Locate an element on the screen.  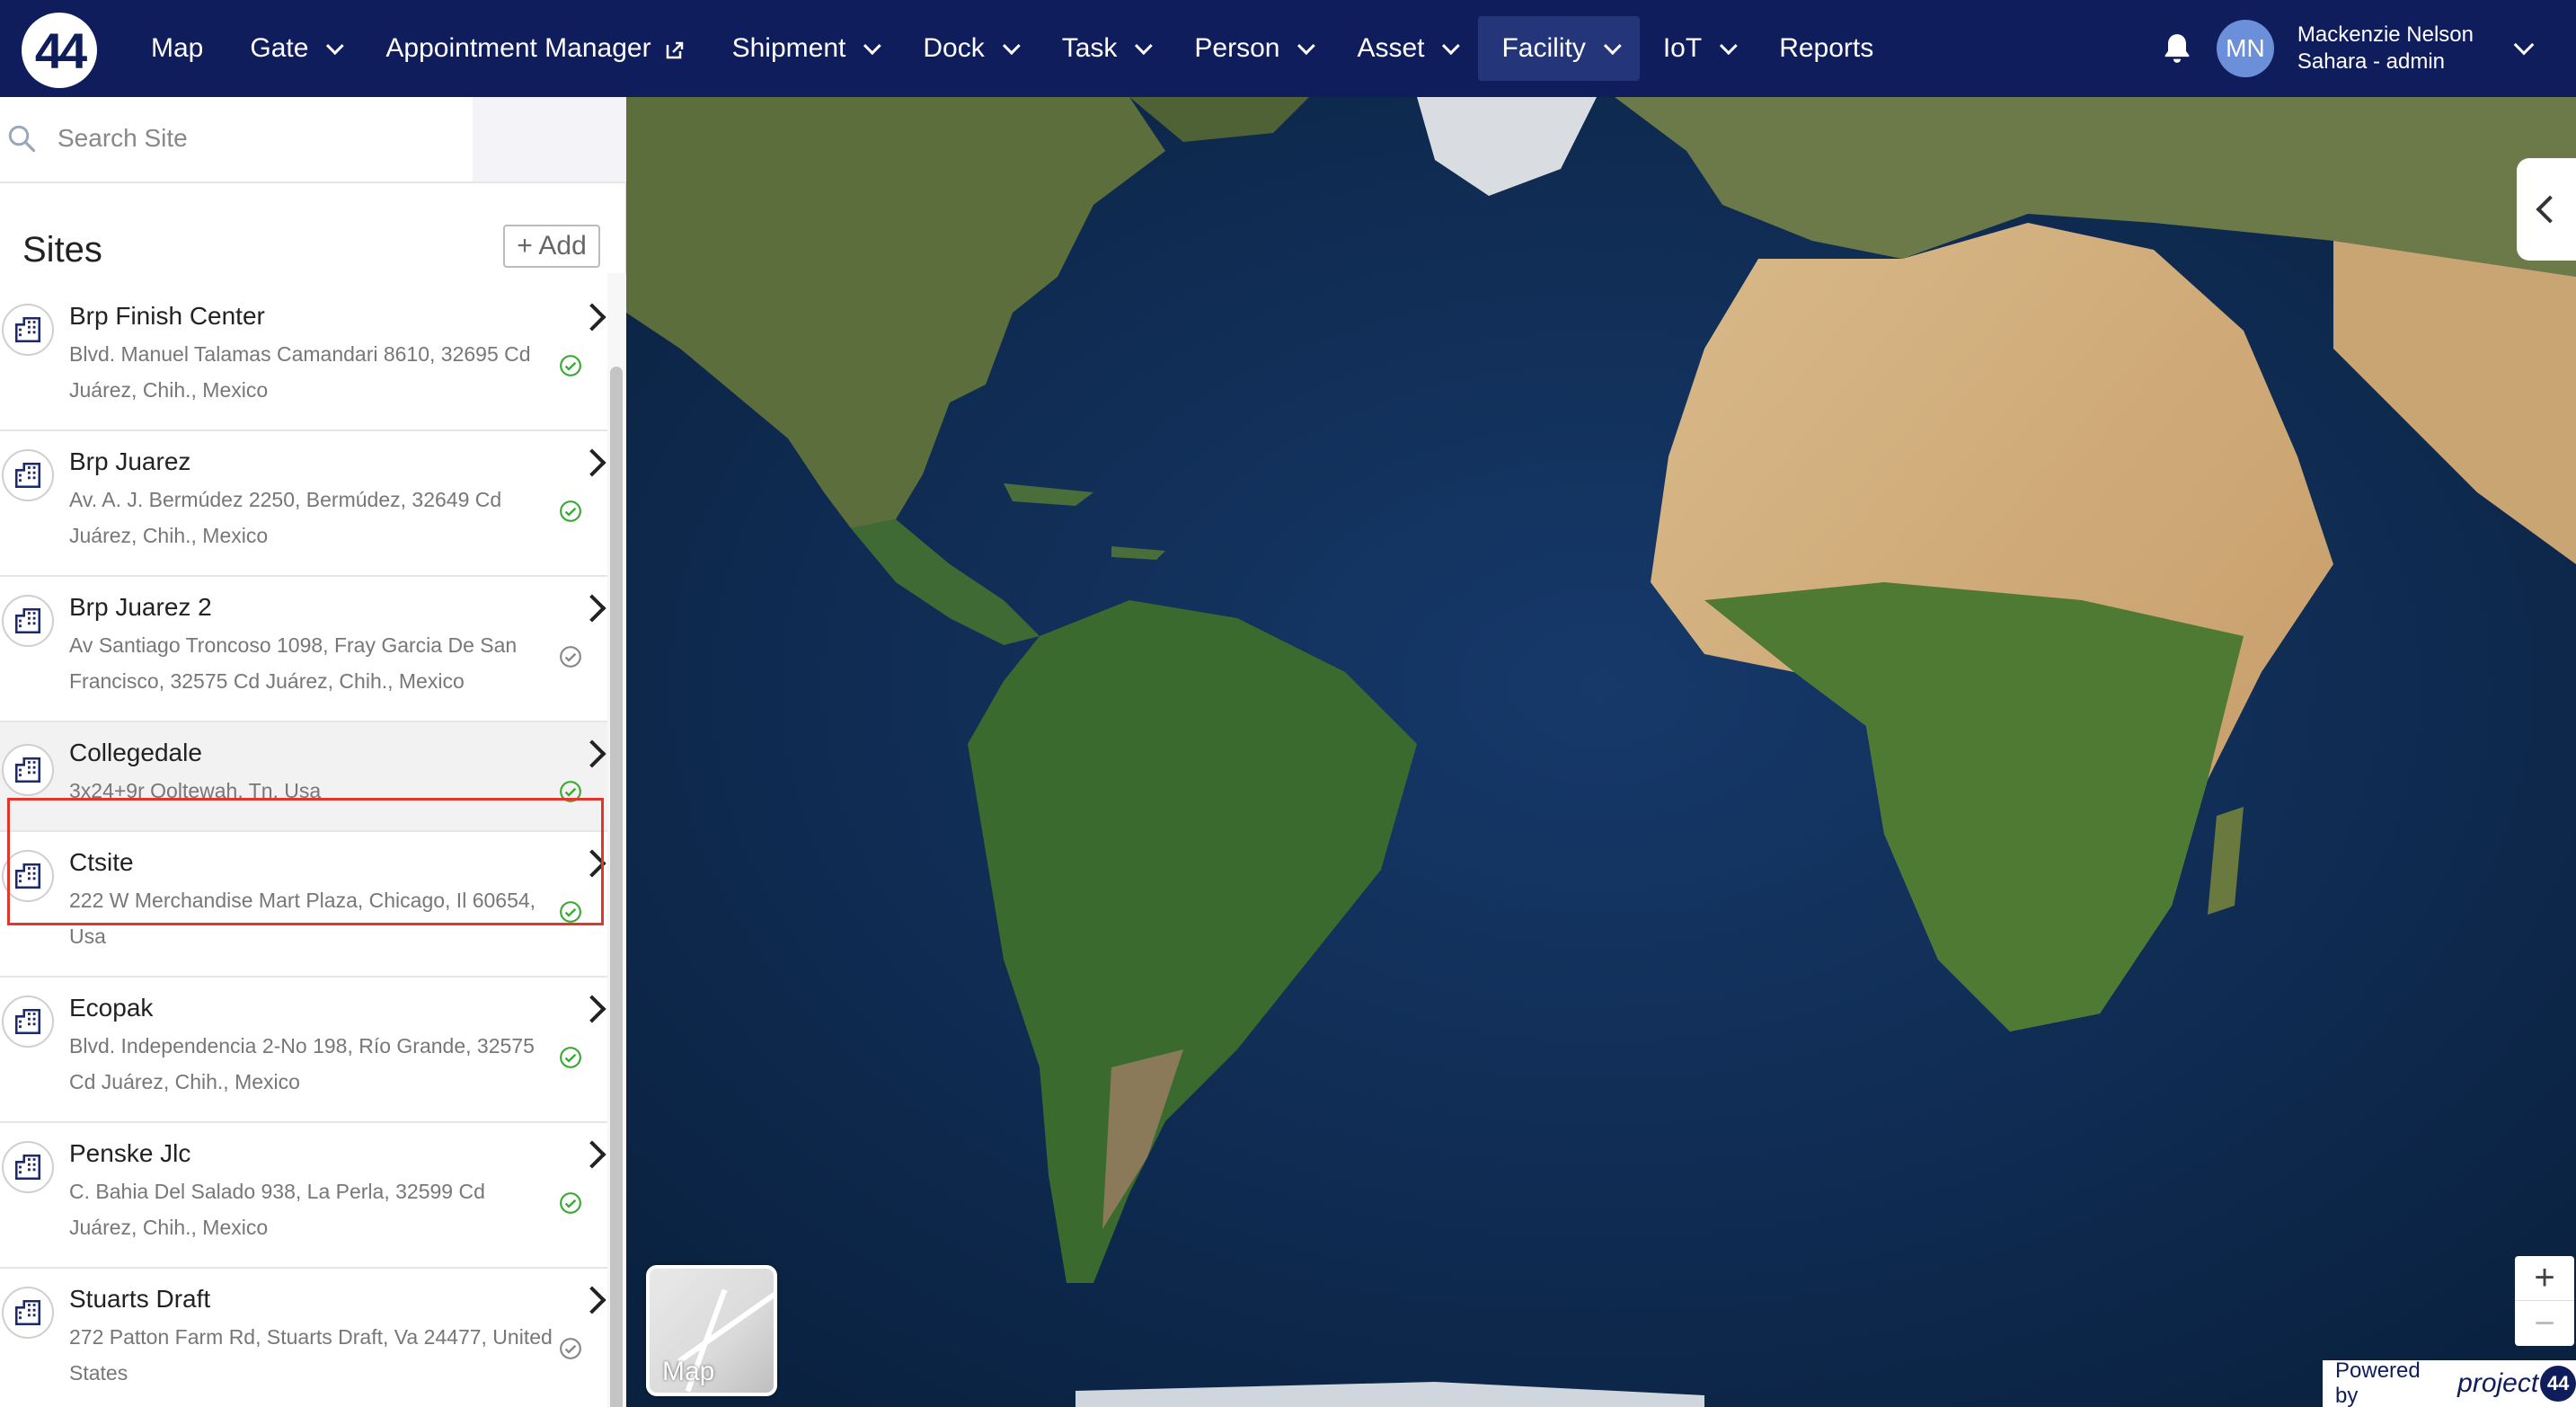
nav-item-appointment-manager: Appointment Manager is located at coordinates (535, 48).